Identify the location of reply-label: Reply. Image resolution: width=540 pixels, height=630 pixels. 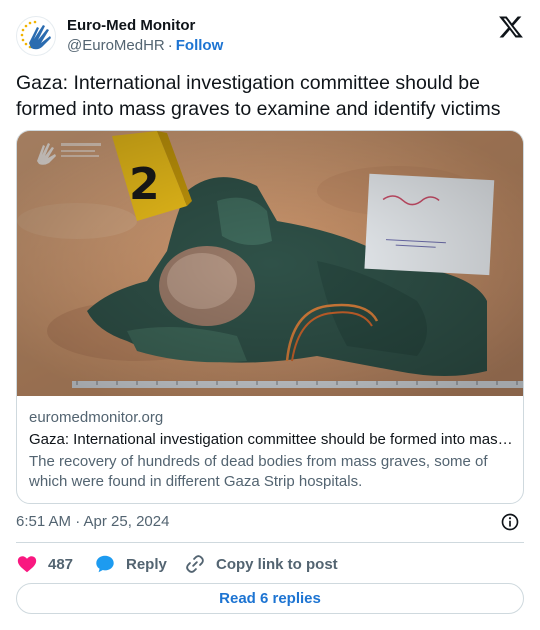
(146, 564).